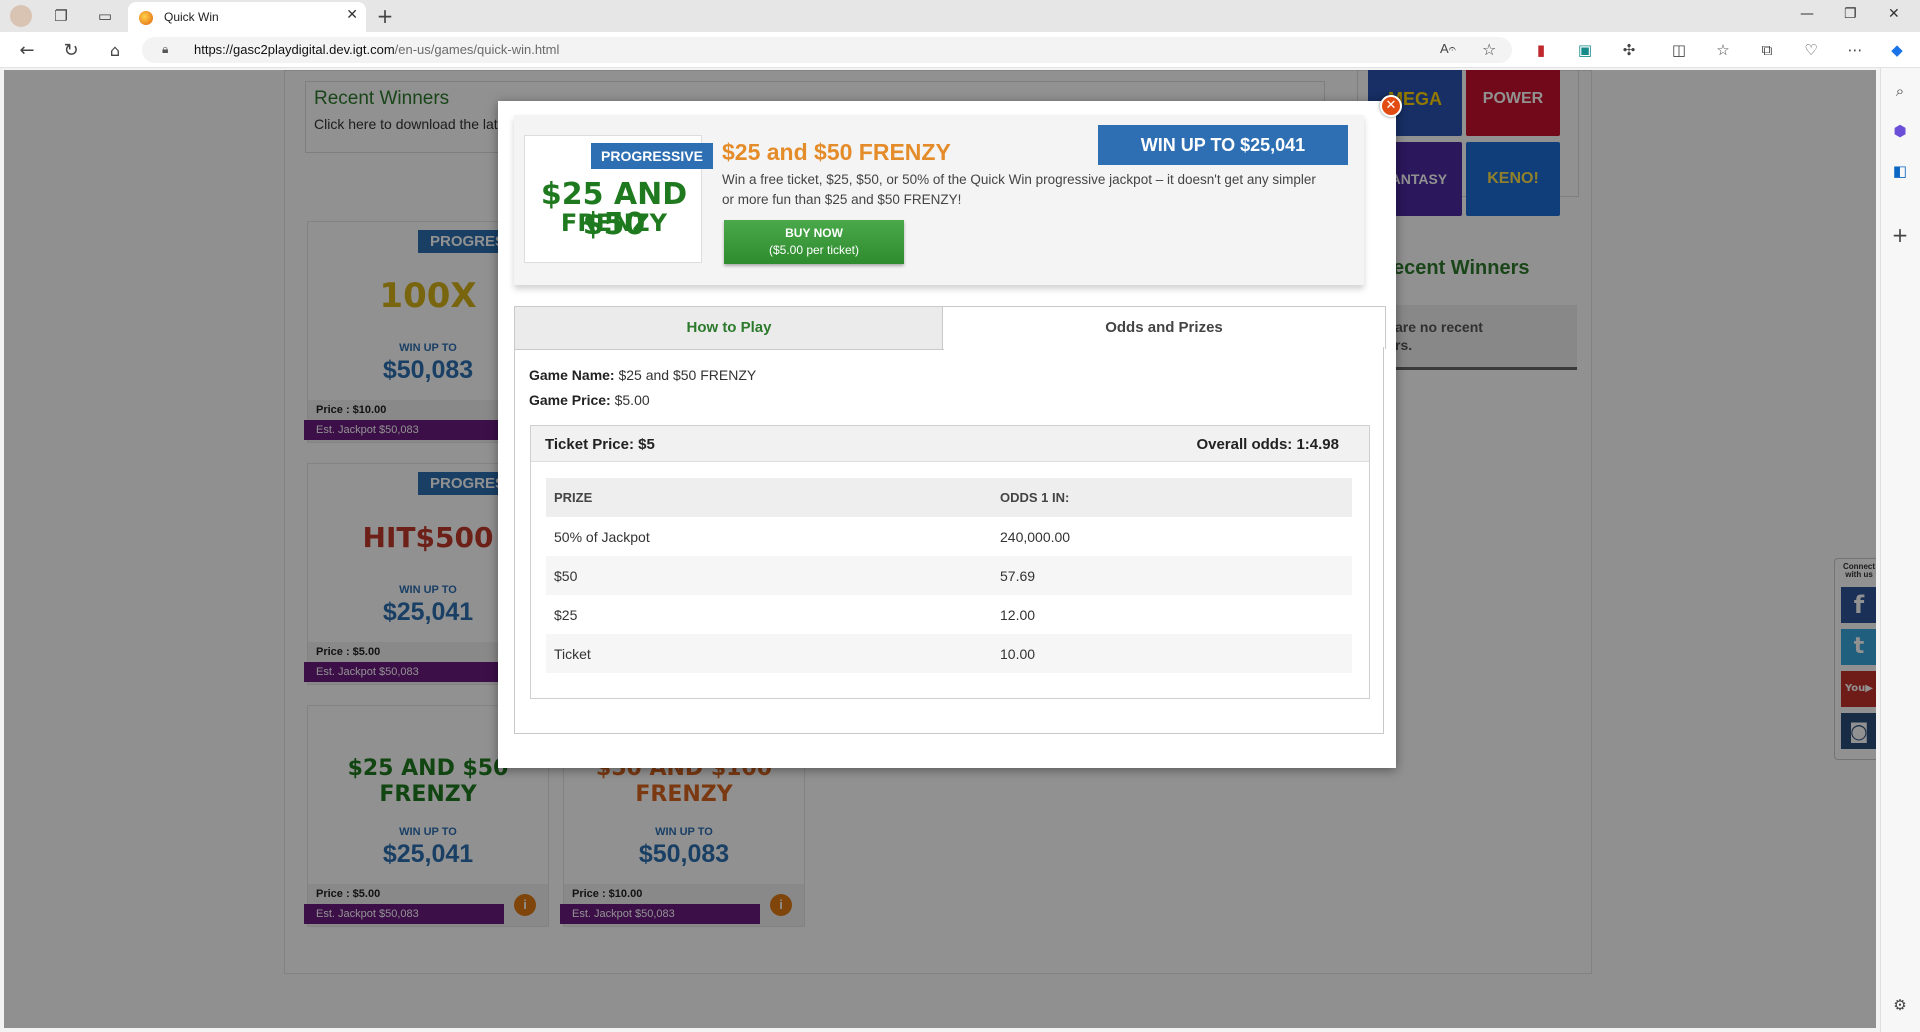 The width and height of the screenshot is (1920, 1032). What do you see at coordinates (687, 375) in the screenshot?
I see `game-name-value: $25 and $50 FRENZY` at bounding box center [687, 375].